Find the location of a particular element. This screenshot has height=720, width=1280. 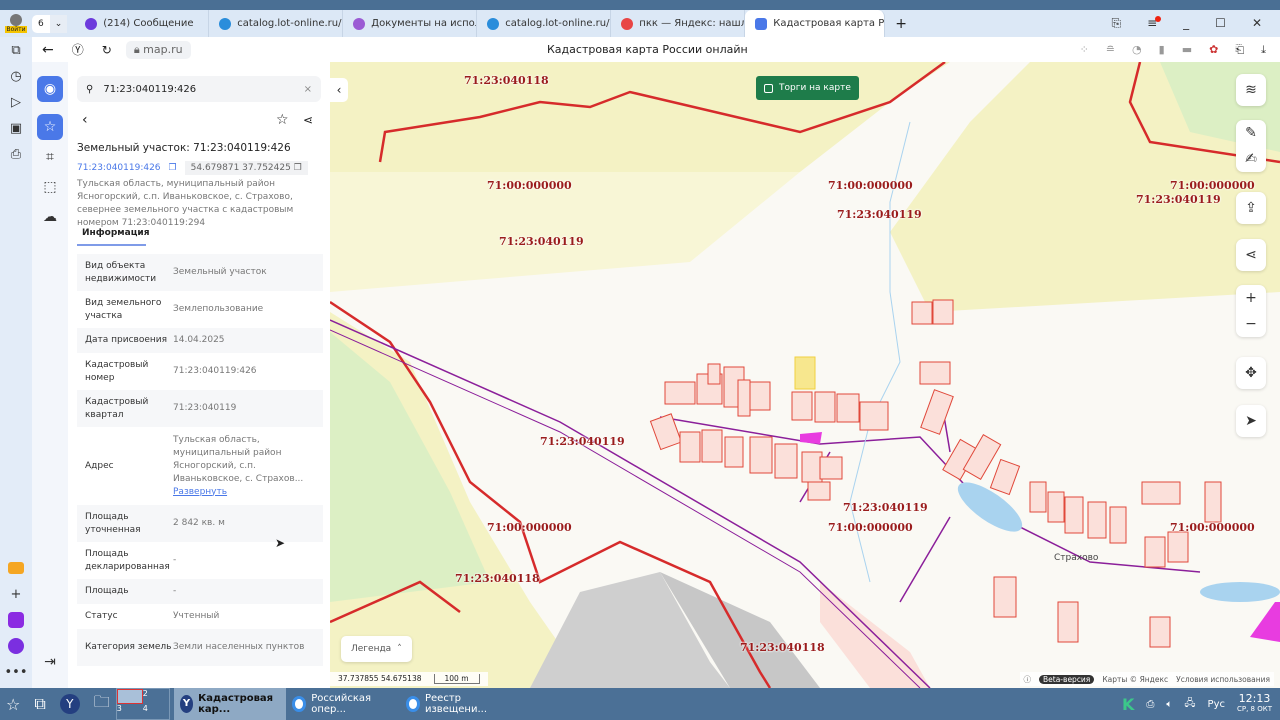

menu-icon: ≡ is located at coordinates (1154, 23).